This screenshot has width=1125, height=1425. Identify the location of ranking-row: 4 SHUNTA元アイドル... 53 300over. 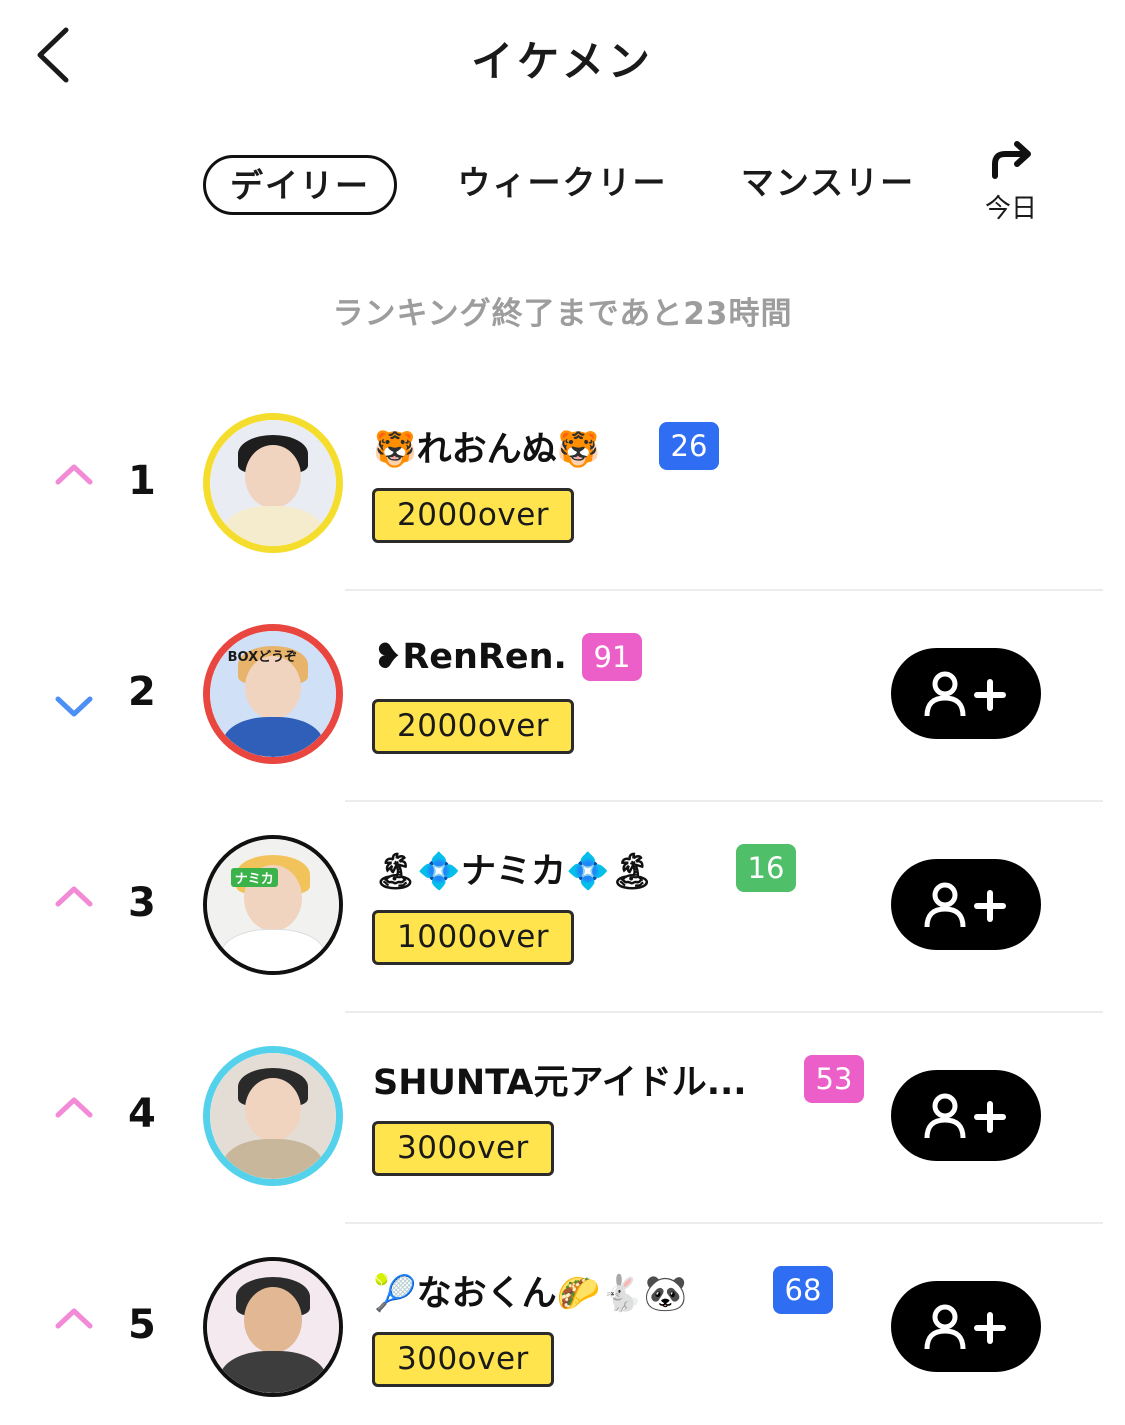
(562, 1118).